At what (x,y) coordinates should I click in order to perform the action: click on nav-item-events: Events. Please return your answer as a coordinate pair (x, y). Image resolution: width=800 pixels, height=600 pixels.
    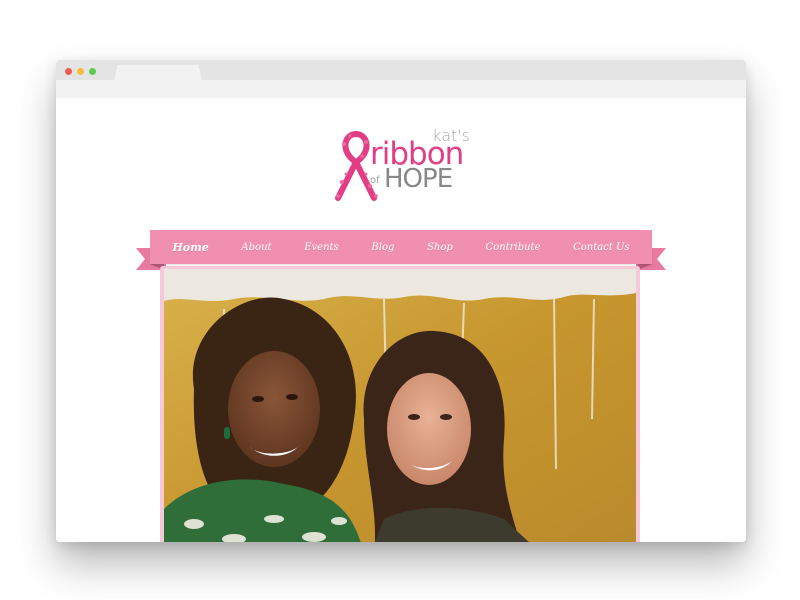
    Looking at the image, I should click on (321, 247).